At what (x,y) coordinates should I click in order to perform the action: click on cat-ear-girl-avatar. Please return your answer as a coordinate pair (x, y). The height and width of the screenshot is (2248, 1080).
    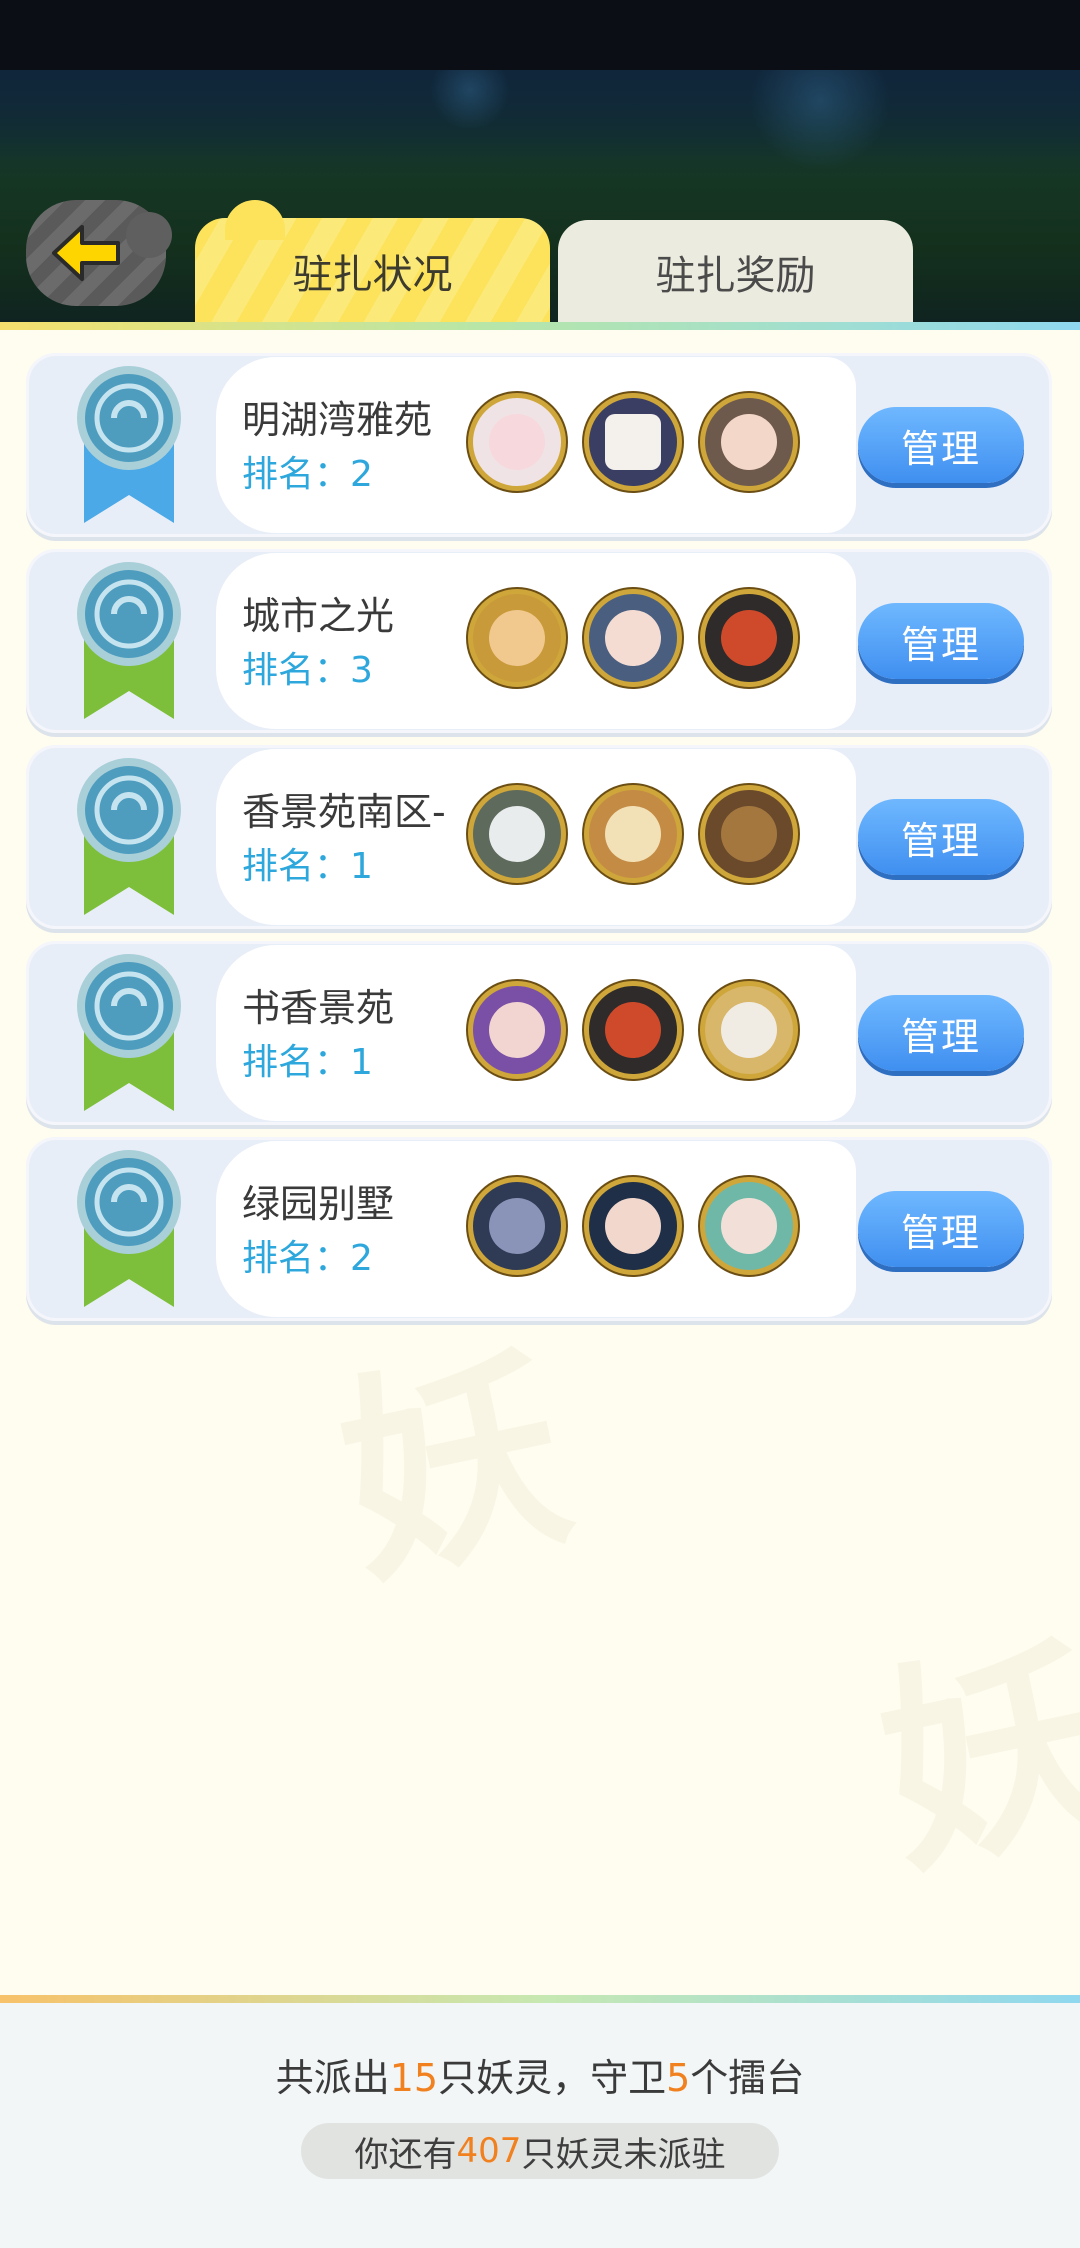
    Looking at the image, I should click on (749, 442).